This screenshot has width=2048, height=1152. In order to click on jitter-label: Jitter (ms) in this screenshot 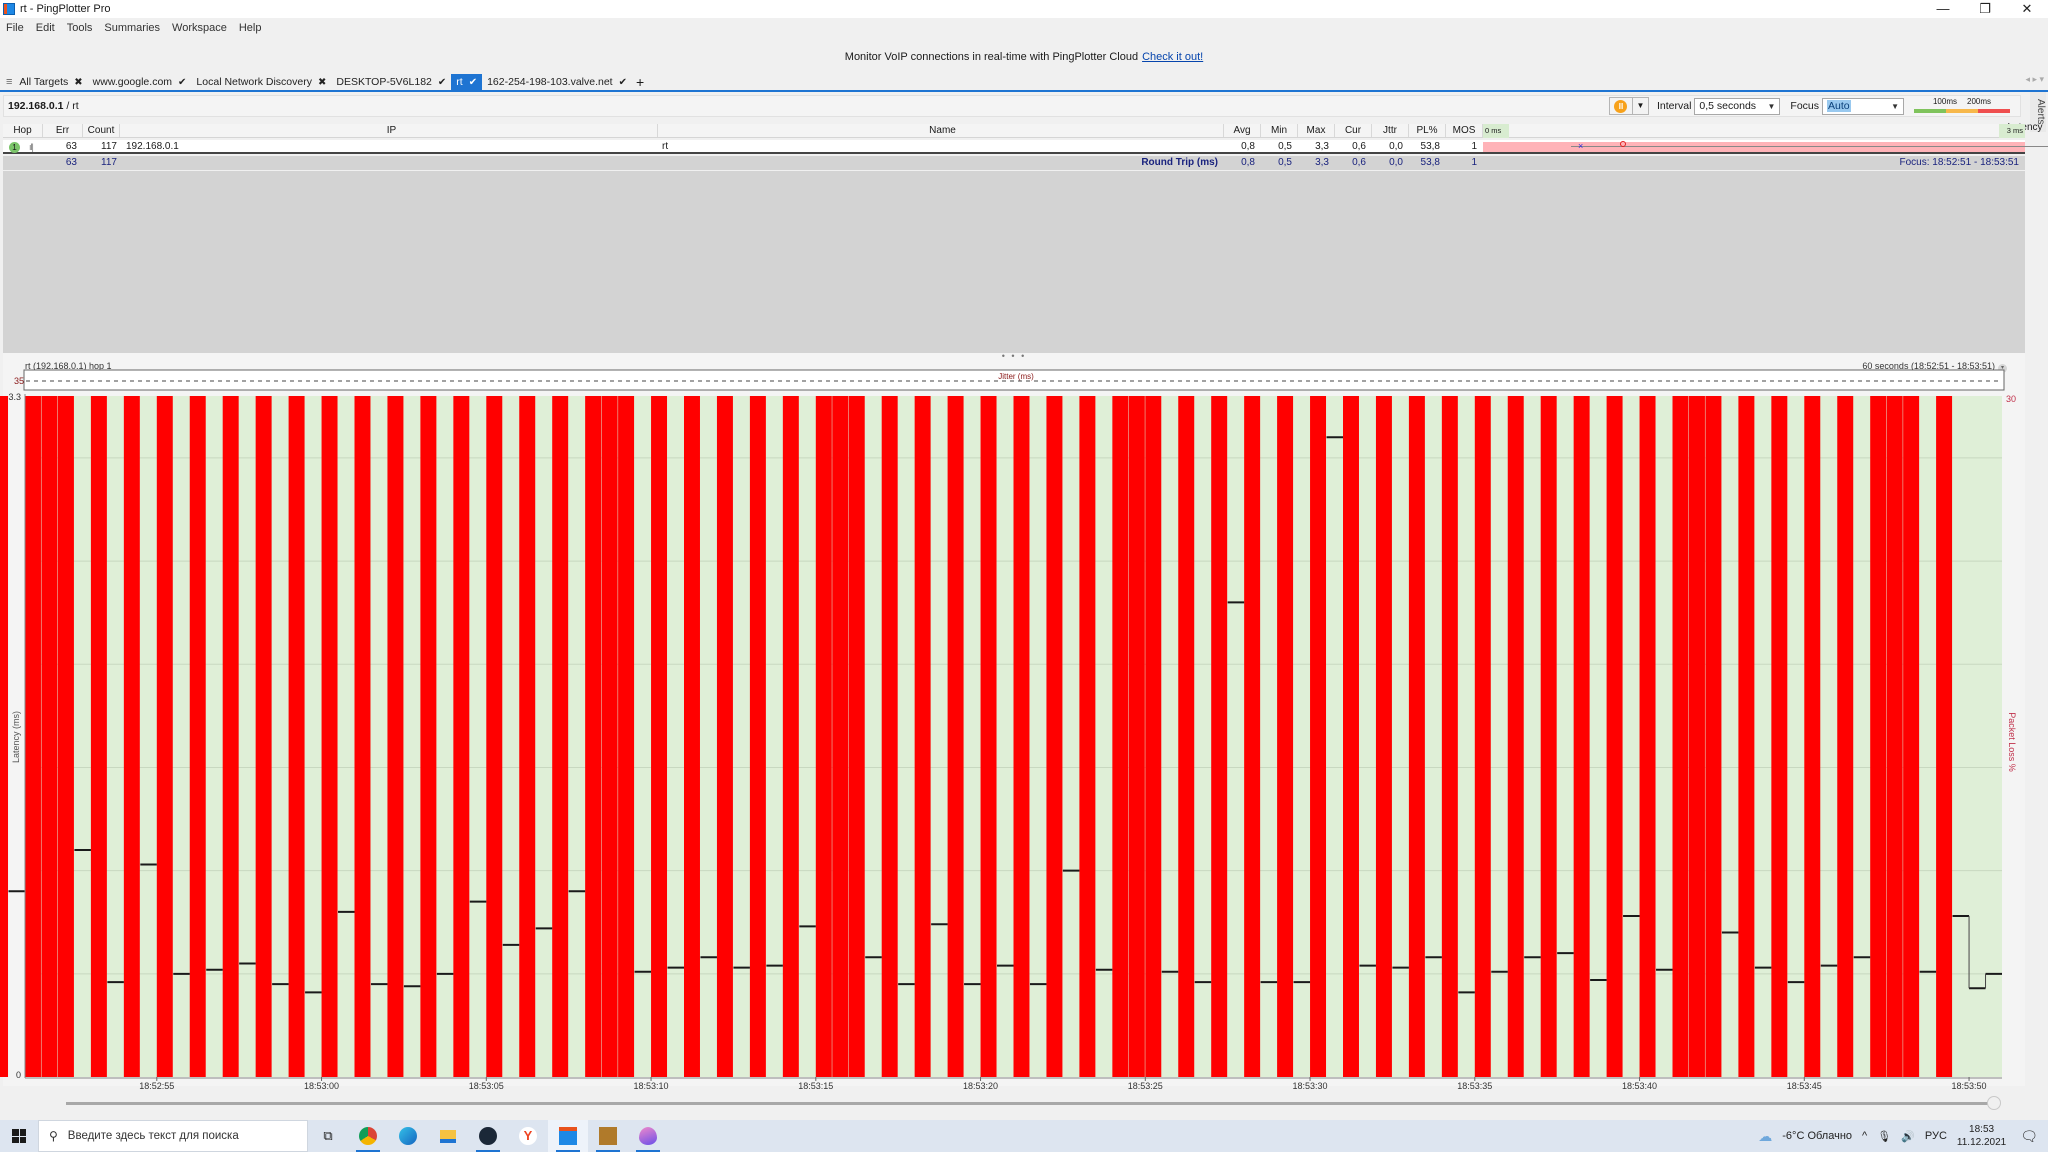, I will do `click(1016, 376)`.